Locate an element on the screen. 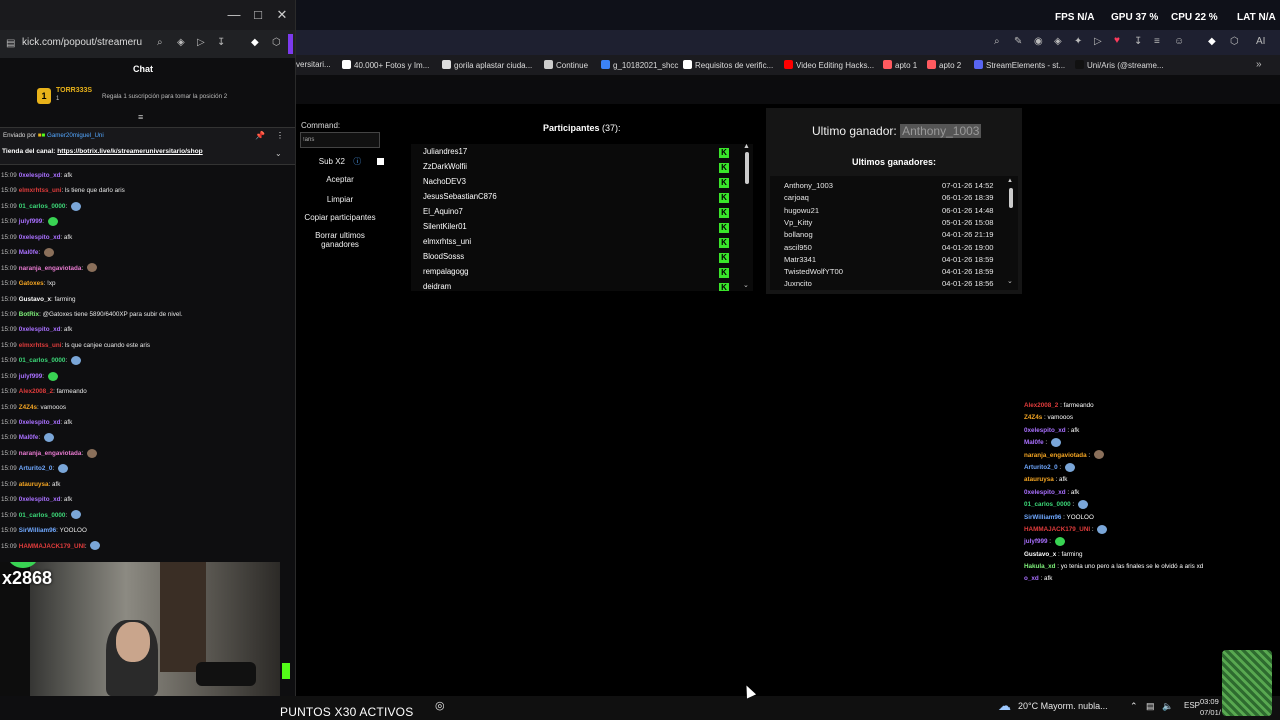  pin-icon: 📌 is located at coordinates (260, 135).